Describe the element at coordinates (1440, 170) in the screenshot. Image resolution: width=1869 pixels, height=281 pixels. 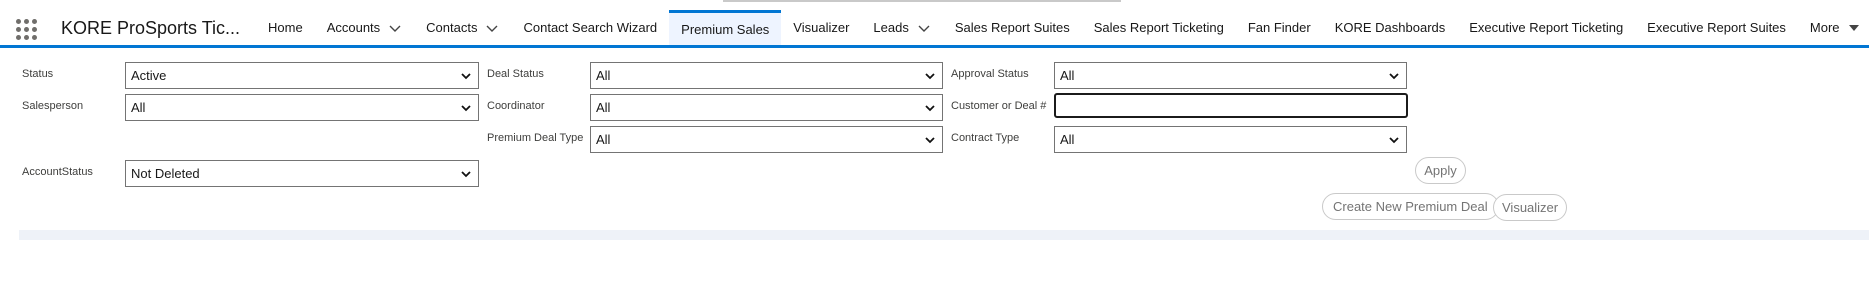
I see `apply-button: Apply` at that location.